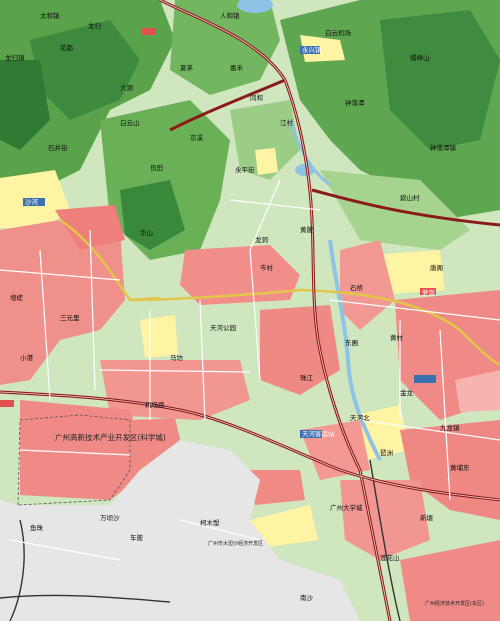 This screenshot has height=621, width=500. Describe the element at coordinates (355, 102) in the screenshot. I see `label-junhe: 钟落潭` at that location.